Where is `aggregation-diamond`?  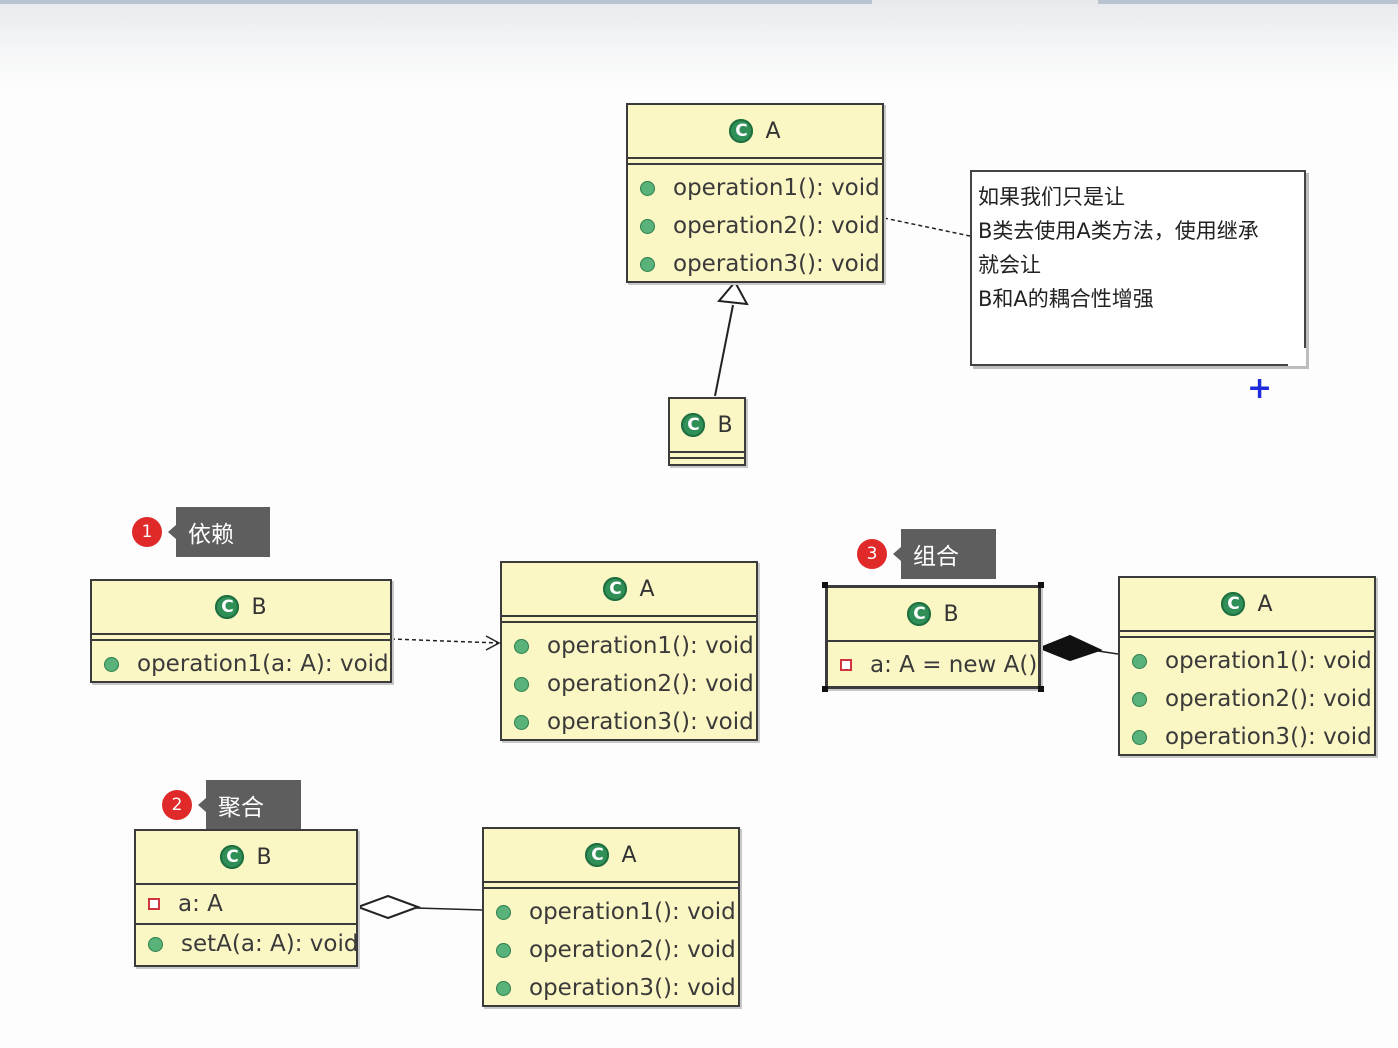 aggregation-diamond is located at coordinates (388, 907).